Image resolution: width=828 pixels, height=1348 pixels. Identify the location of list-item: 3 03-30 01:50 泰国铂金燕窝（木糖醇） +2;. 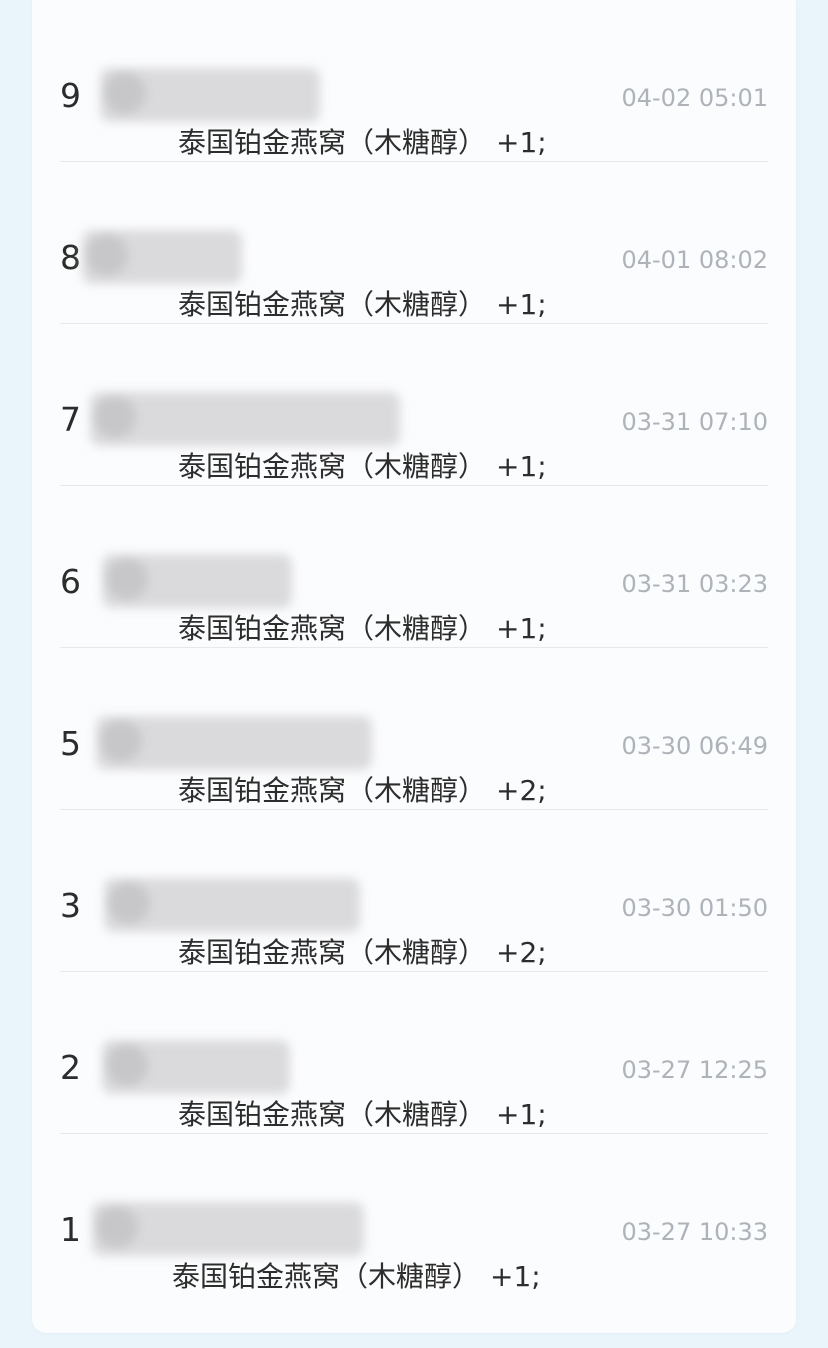
(414, 891).